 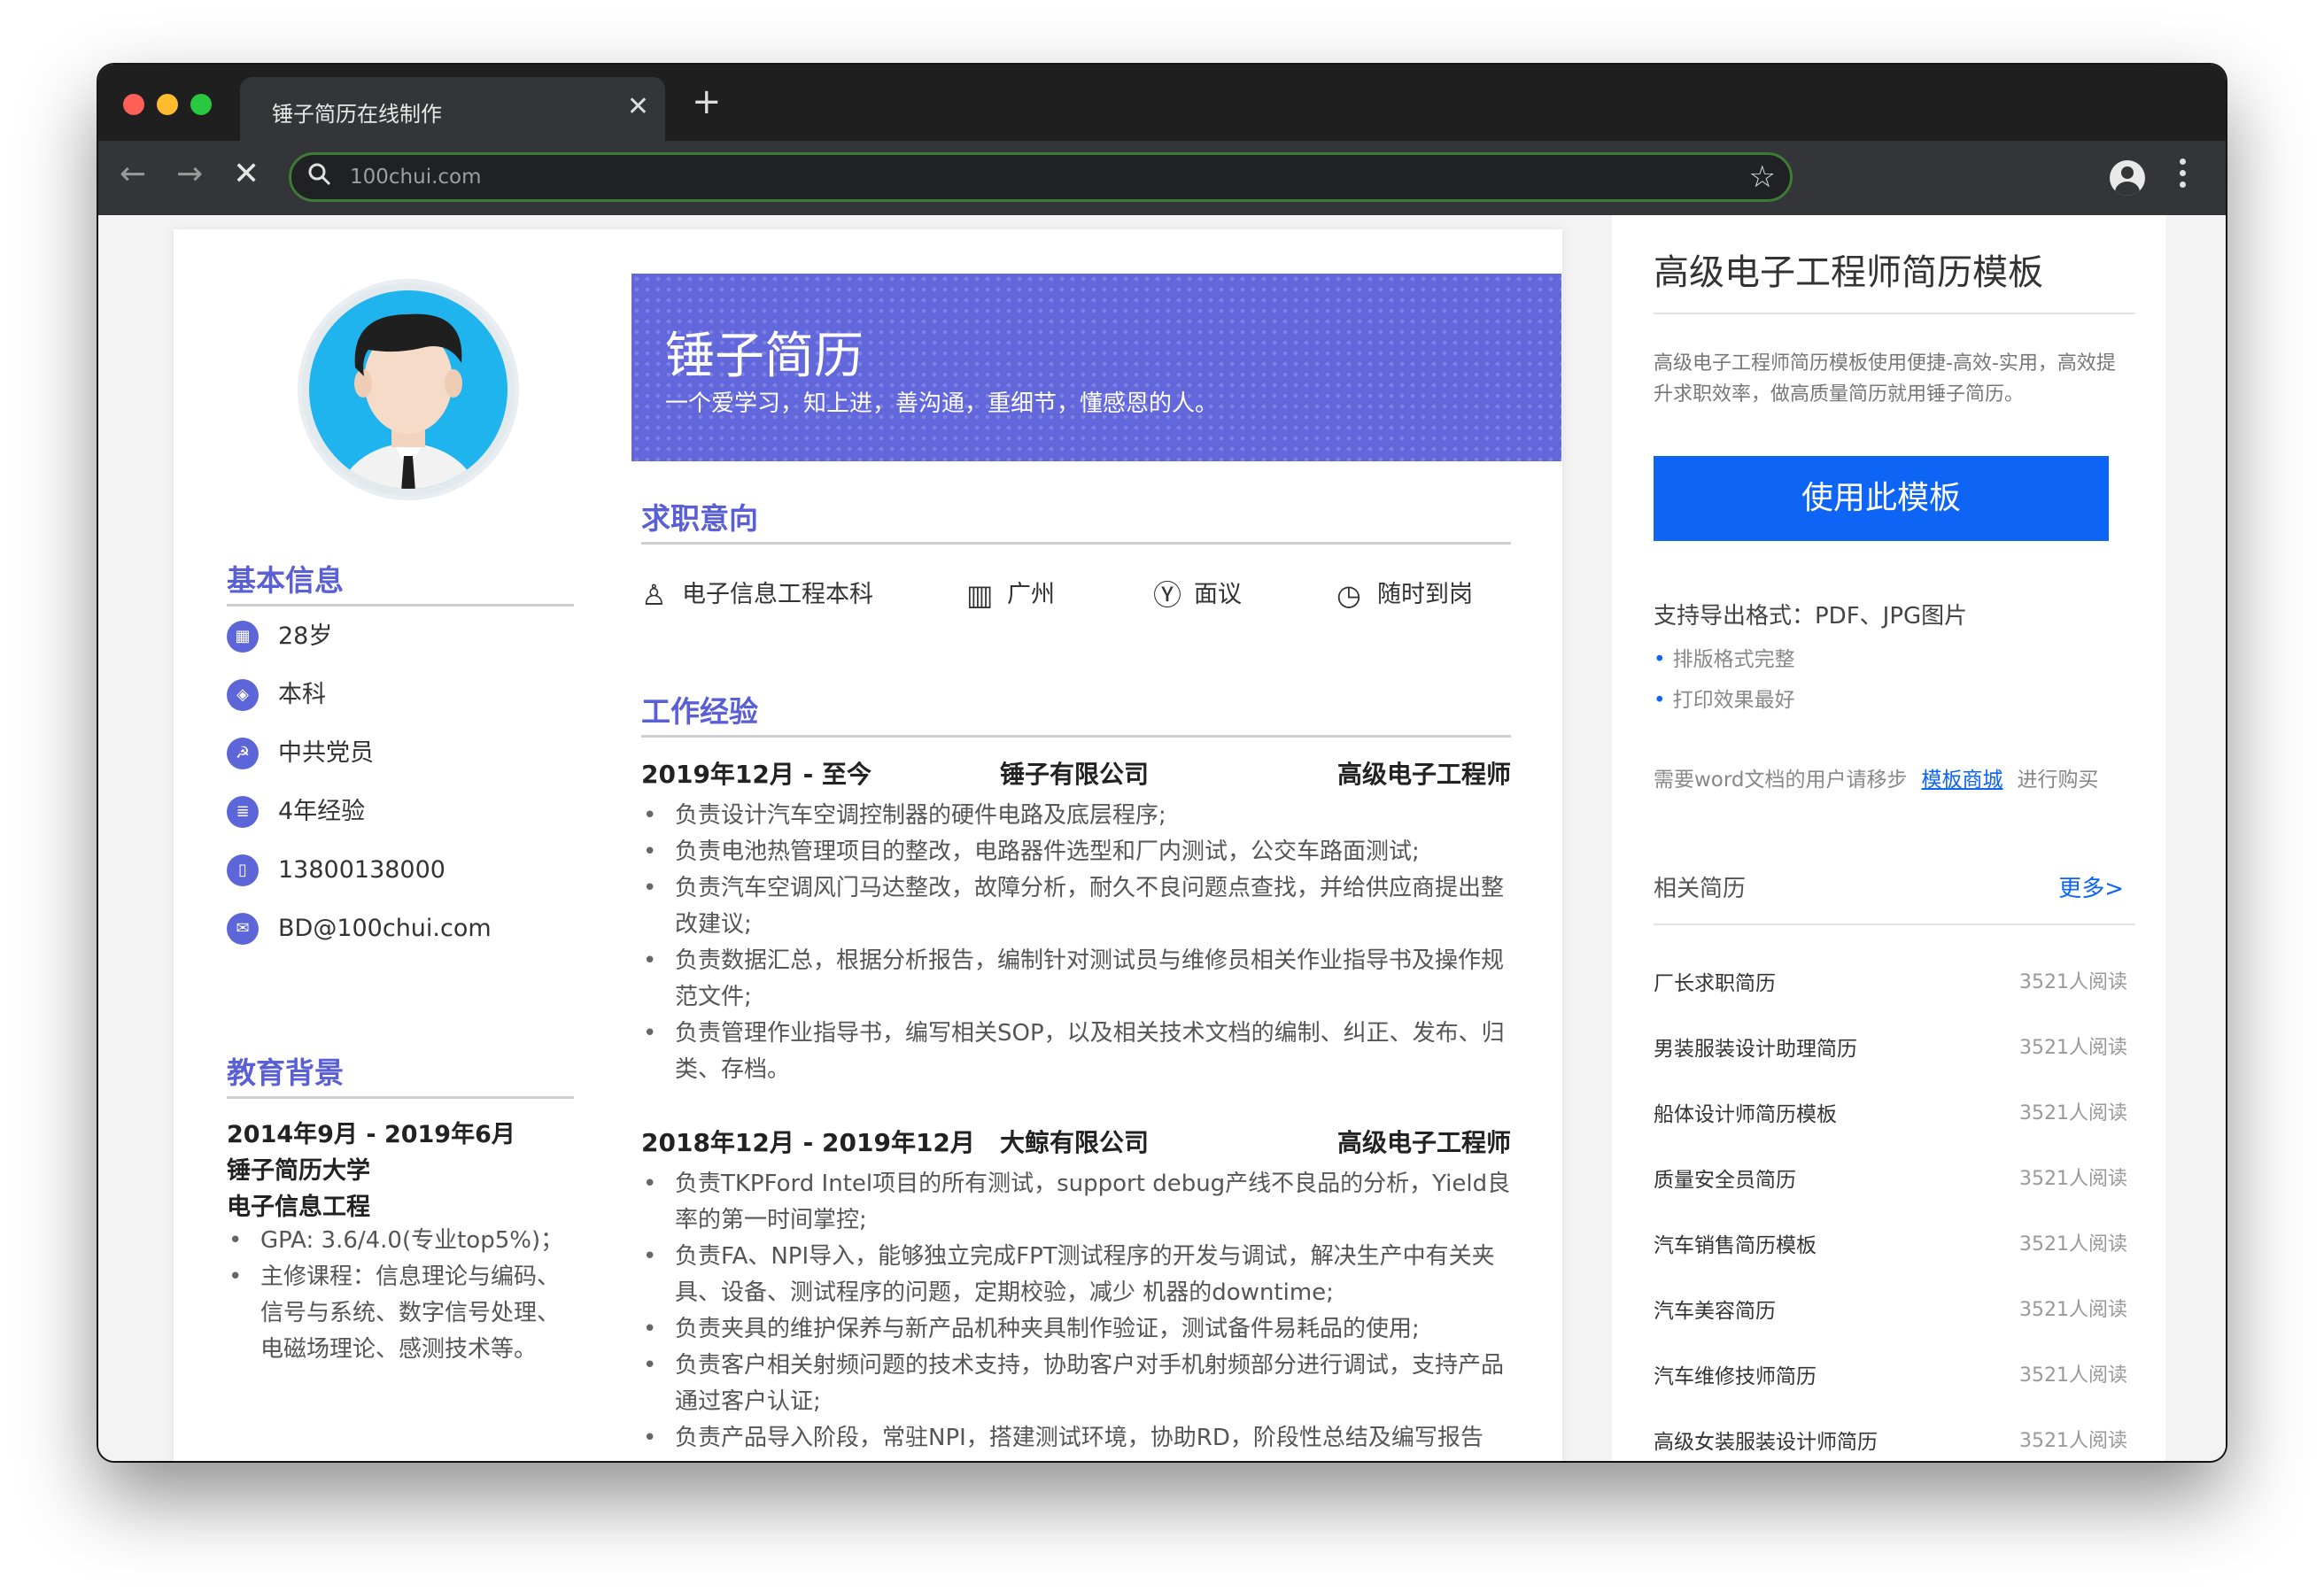 I want to click on related-resume-name: 男装服装设计助理简历, so click(x=1755, y=1047).